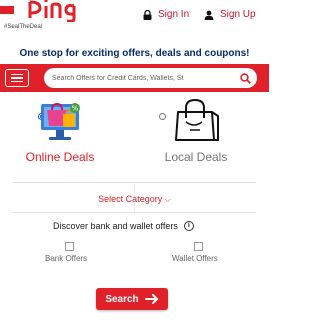 This screenshot has height=323, width=320. I want to click on online-deals-label: Online Deals, so click(60, 157).